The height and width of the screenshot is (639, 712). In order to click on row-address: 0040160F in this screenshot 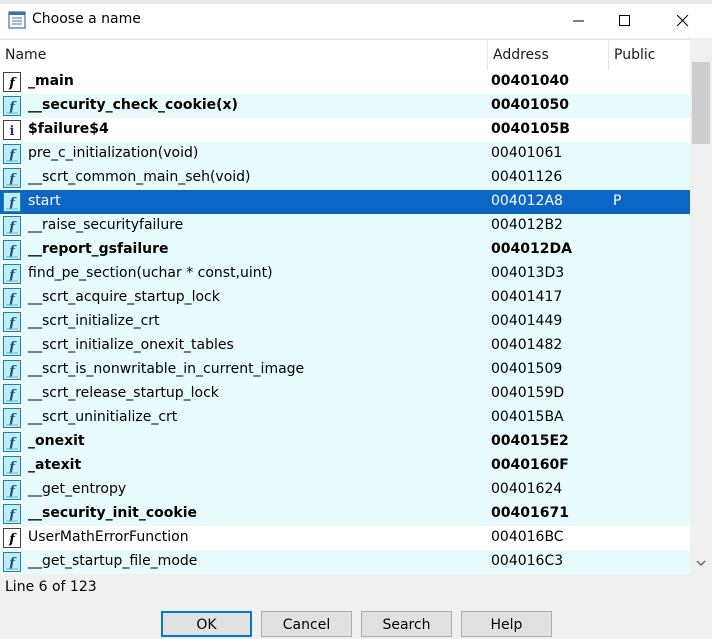, I will do `click(530, 465)`.